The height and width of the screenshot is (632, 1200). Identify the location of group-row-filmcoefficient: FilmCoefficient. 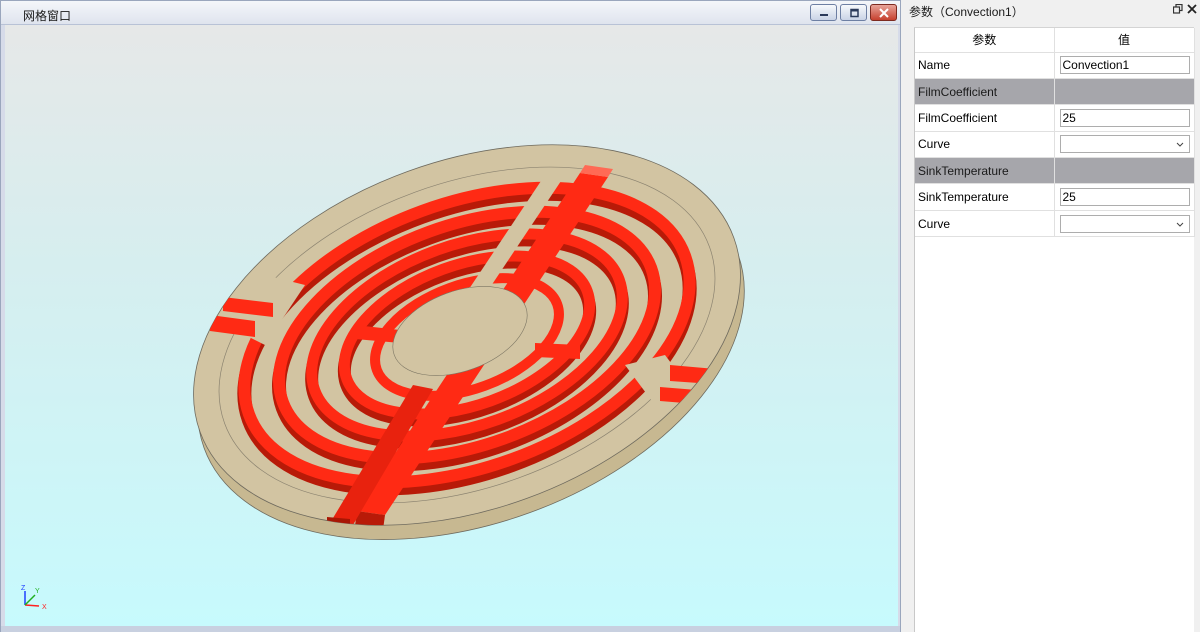
(1055, 92).